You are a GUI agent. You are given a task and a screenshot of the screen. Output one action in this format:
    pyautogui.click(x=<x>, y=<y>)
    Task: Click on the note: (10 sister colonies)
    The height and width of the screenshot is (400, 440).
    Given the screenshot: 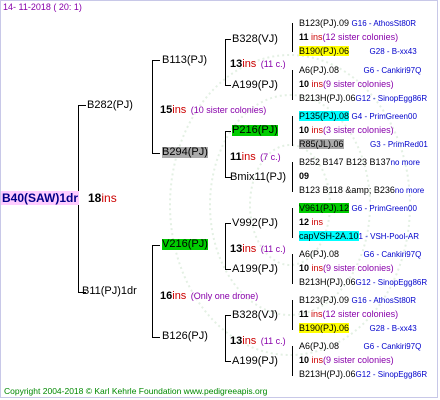 What is the action you would take?
    pyautogui.click(x=228, y=110)
    